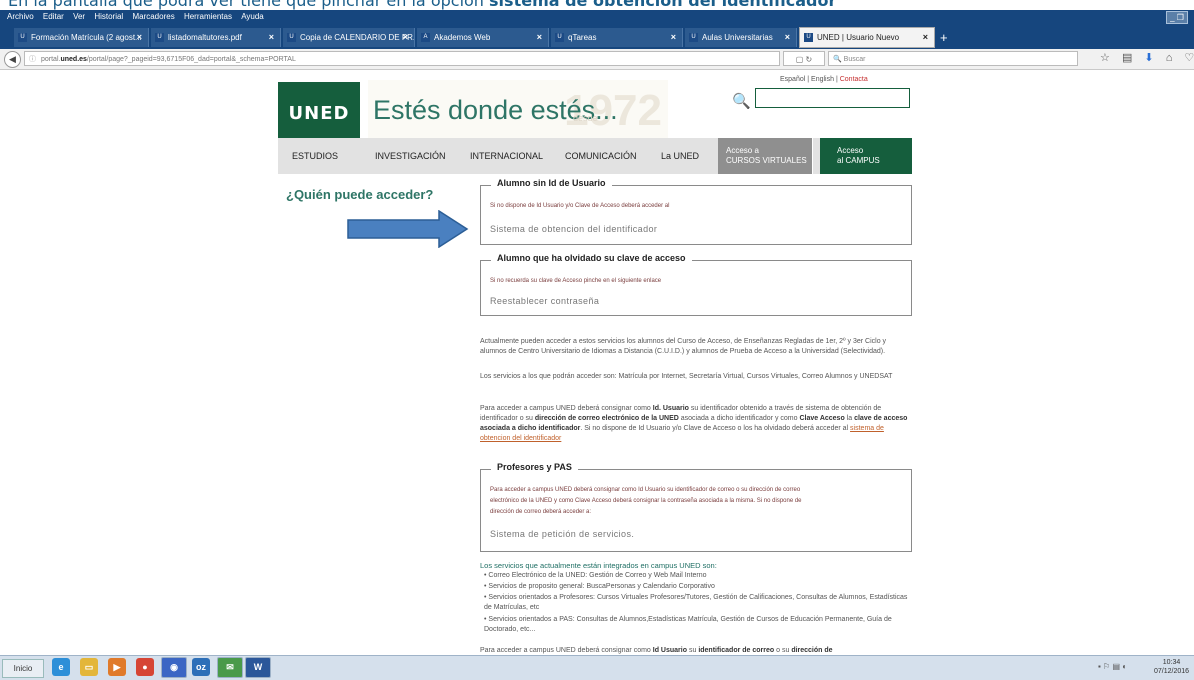  I want to click on text-bold: dirección de, so click(812, 650).